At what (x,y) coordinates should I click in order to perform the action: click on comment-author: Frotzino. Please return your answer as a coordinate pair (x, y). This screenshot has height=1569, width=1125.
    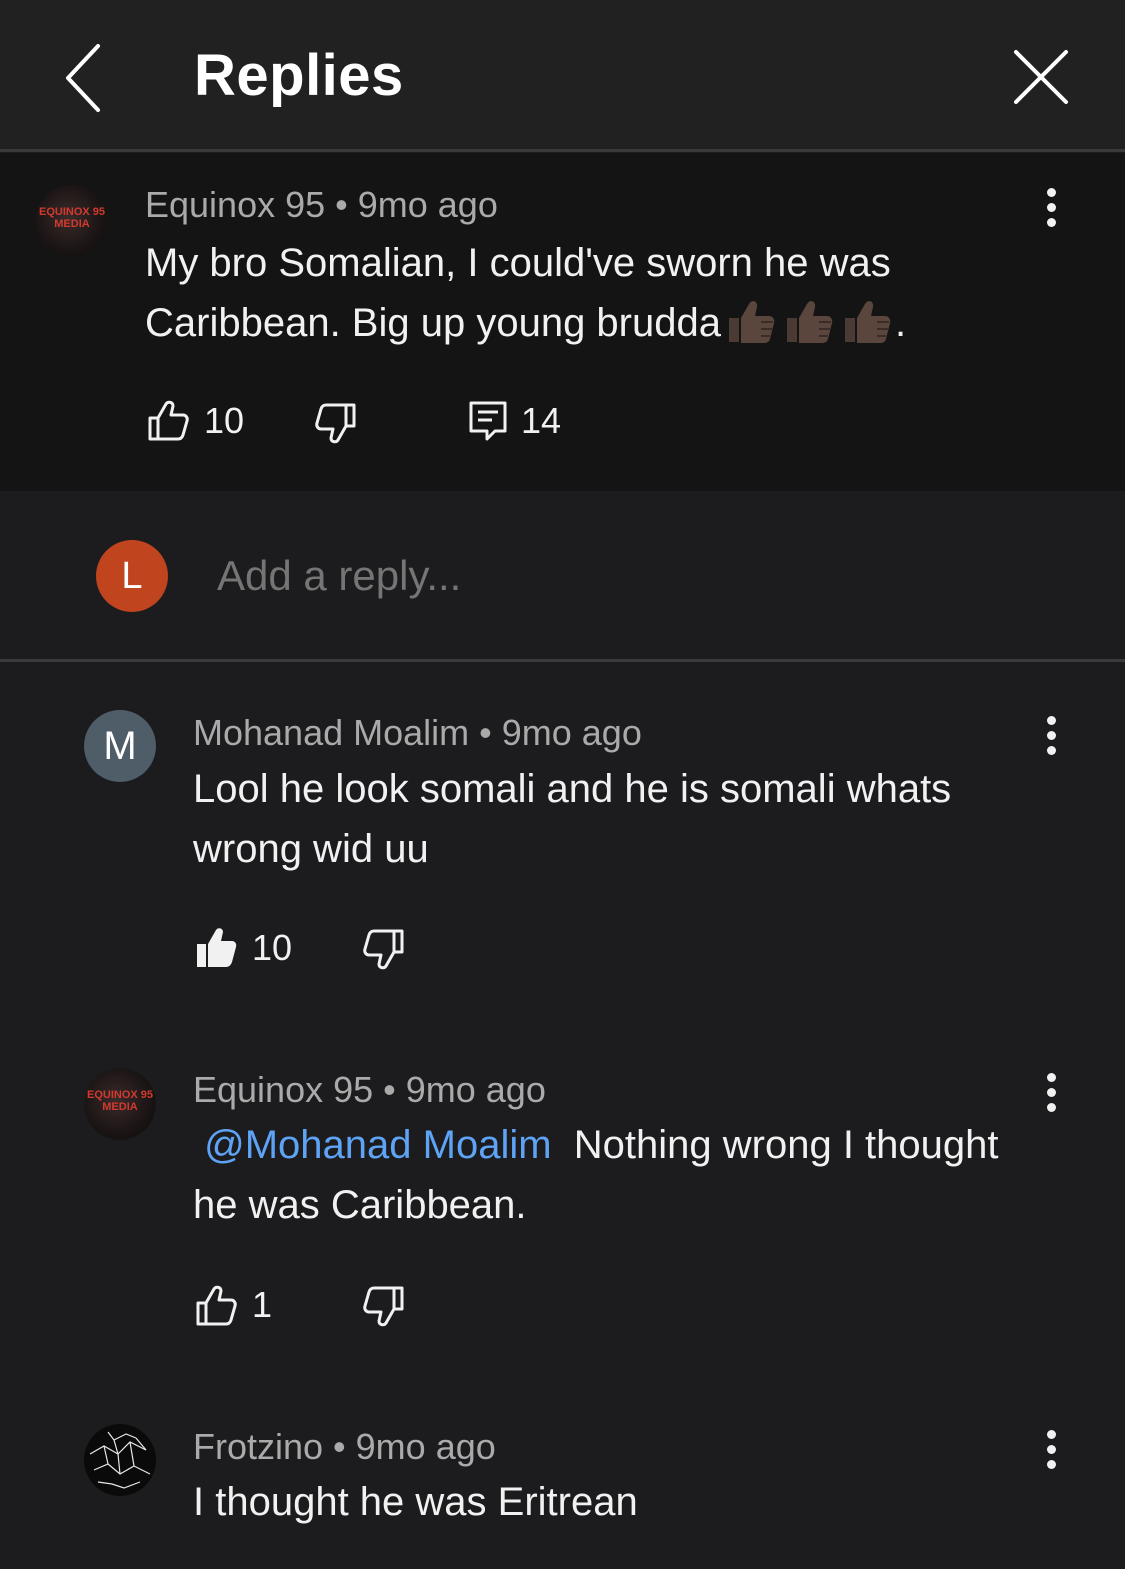
    Looking at the image, I should click on (258, 1446).